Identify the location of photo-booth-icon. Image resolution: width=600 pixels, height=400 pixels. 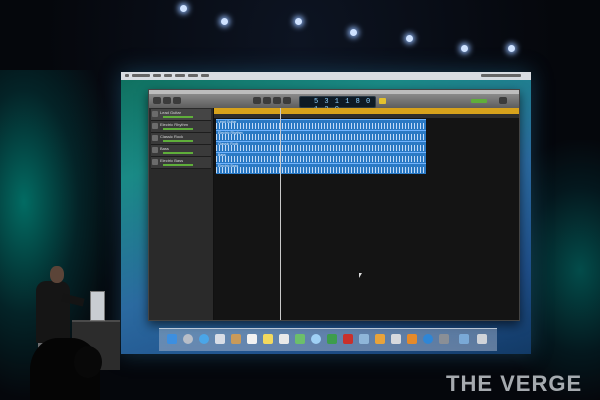
(348, 339).